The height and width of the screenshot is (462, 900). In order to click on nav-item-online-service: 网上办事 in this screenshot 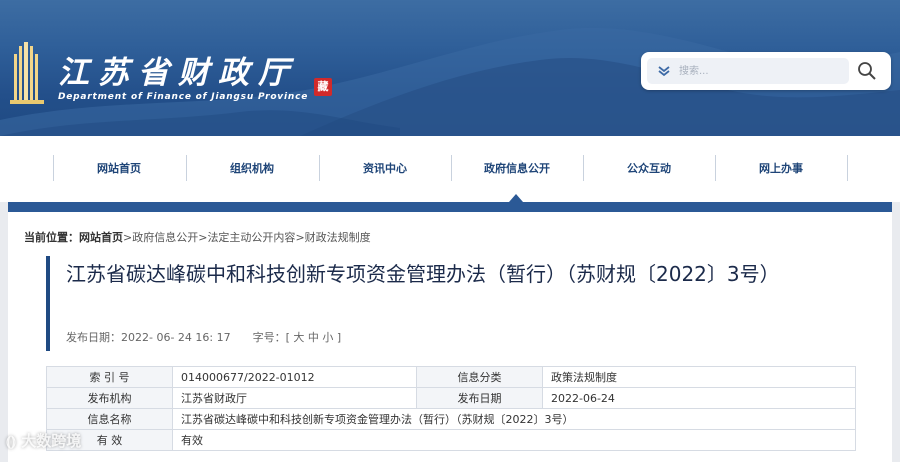, I will do `click(781, 169)`.